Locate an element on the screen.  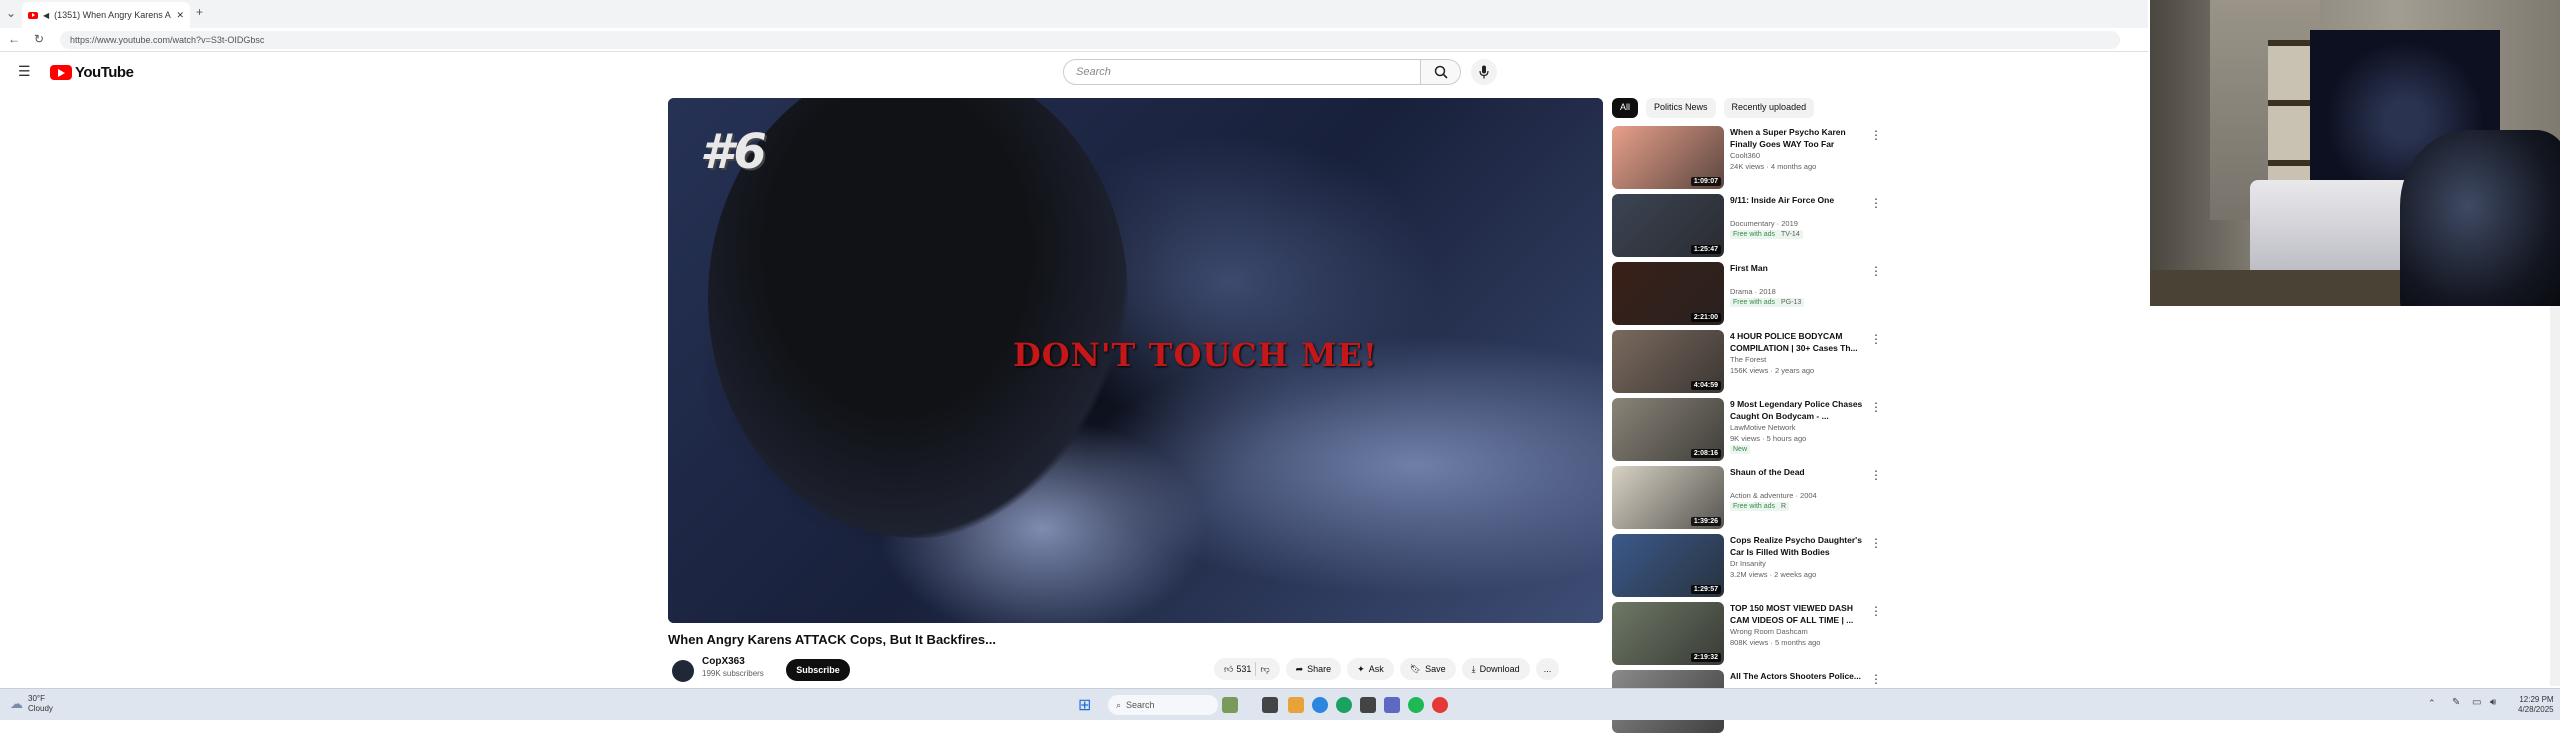
recommendation-channel: The Forest is located at coordinates (1748, 359).